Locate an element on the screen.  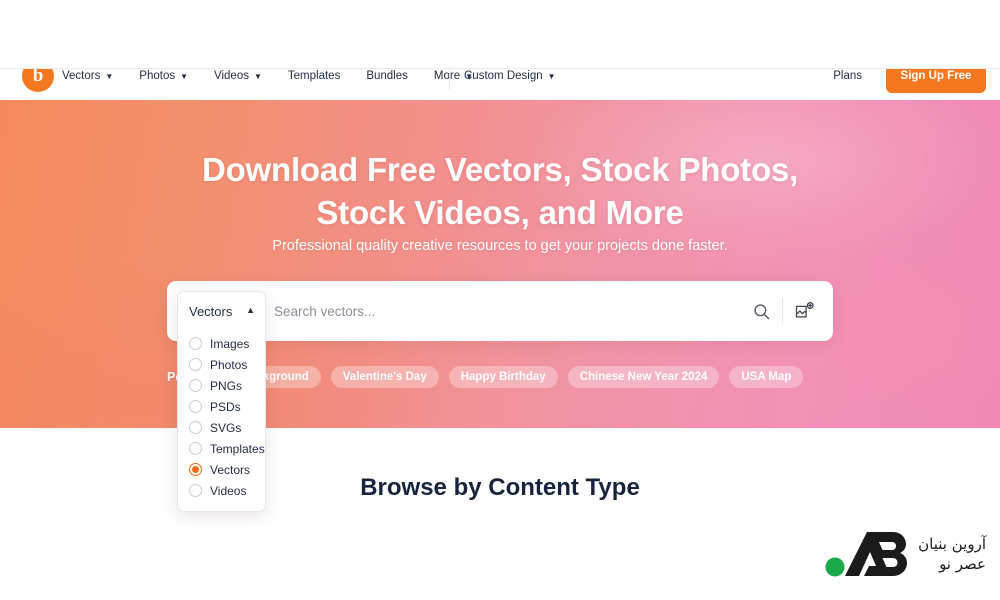
dropdown-option-label: PNGs is located at coordinates (226, 385).